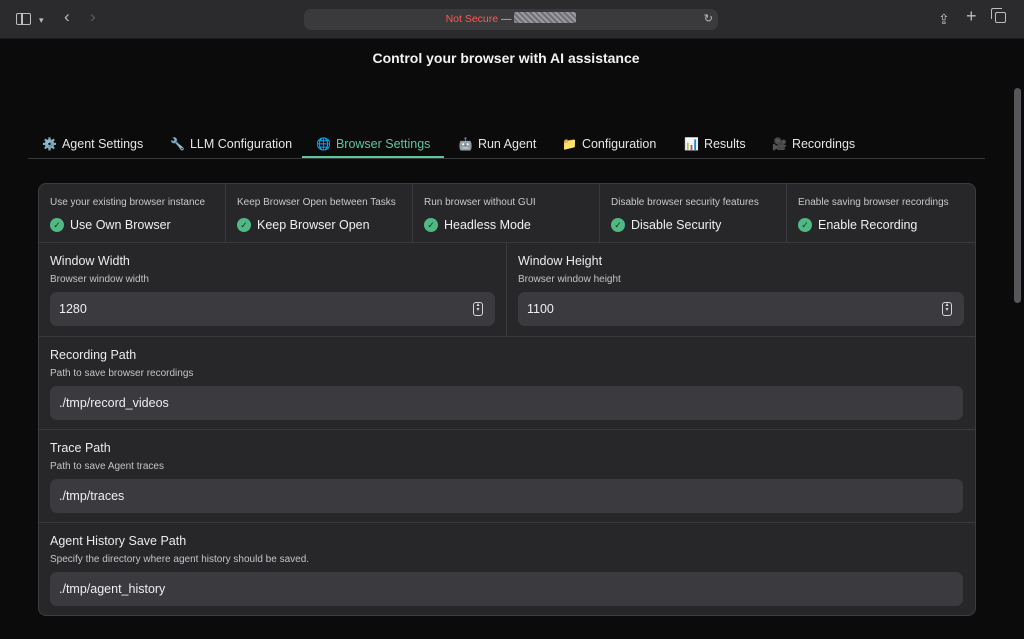  What do you see at coordinates (272, 309) in the screenshot?
I see `window-width-input: 1280 ▴ ▾` at bounding box center [272, 309].